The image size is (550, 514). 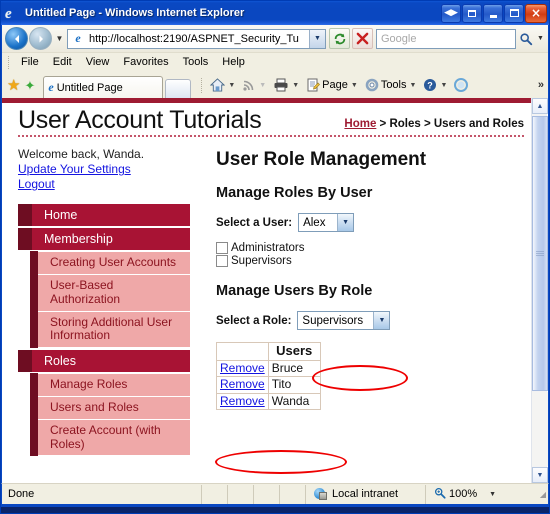 What do you see at coordinates (339, 38) in the screenshot?
I see `refresh-button` at bounding box center [339, 38].